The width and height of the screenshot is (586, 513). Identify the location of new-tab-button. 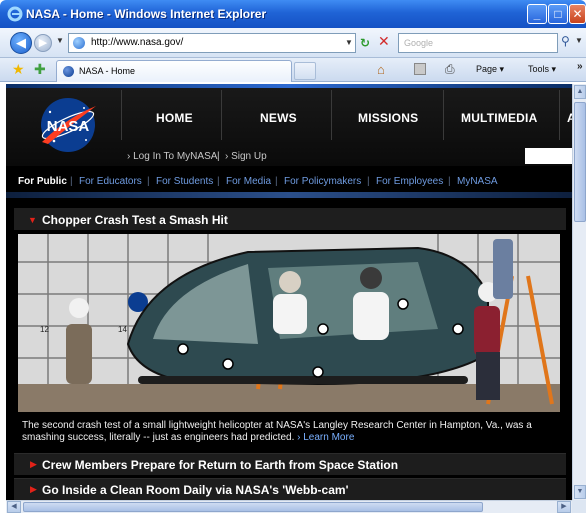
(305, 71).